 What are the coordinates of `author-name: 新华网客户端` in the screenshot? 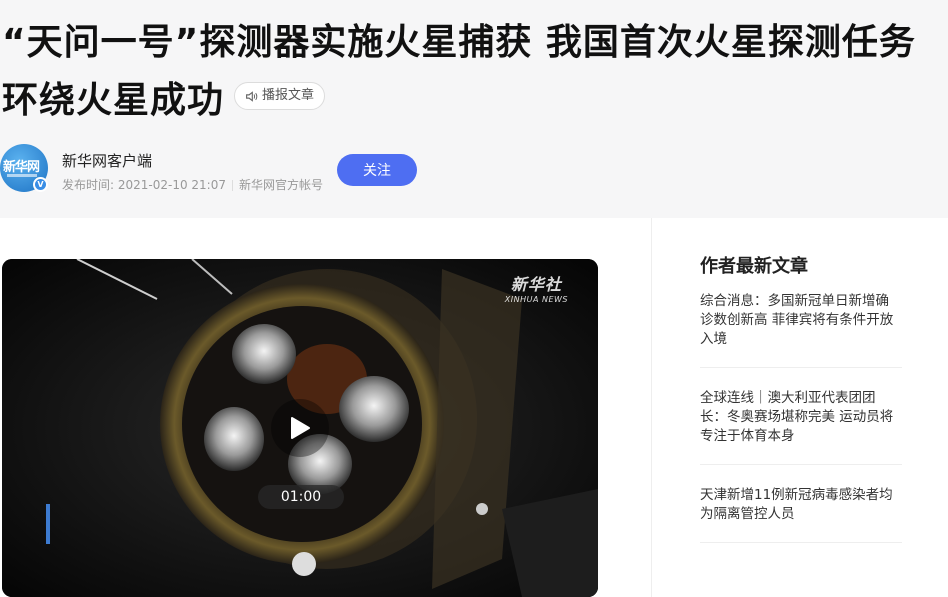 It's located at (107, 160).